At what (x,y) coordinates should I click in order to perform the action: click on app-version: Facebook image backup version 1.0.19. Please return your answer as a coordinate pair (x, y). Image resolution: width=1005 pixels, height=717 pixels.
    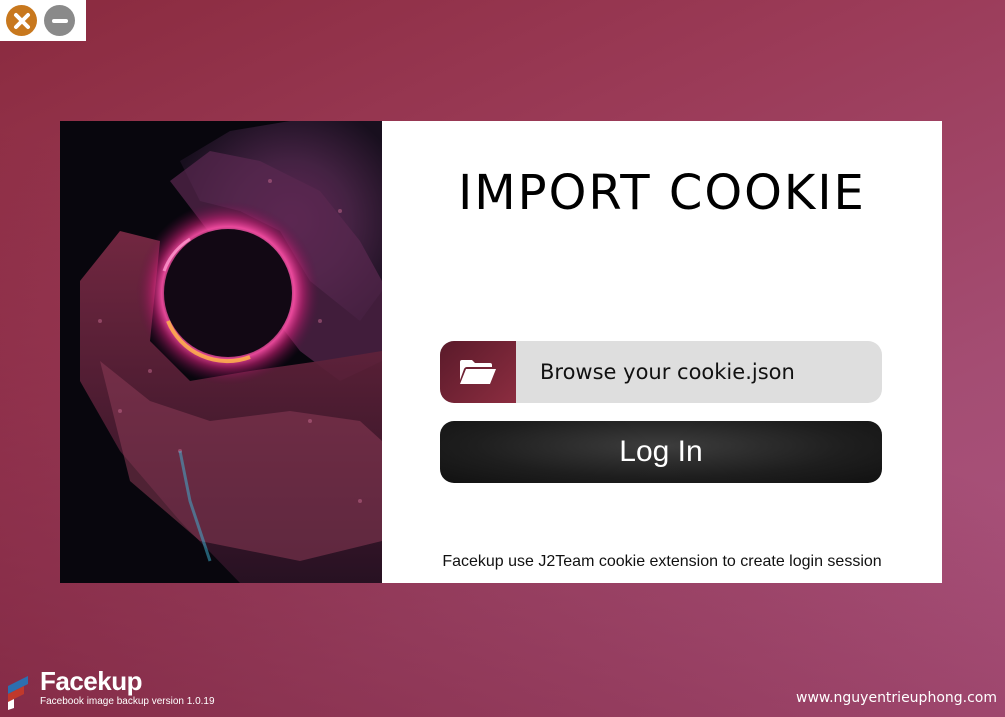
    Looking at the image, I should click on (127, 701).